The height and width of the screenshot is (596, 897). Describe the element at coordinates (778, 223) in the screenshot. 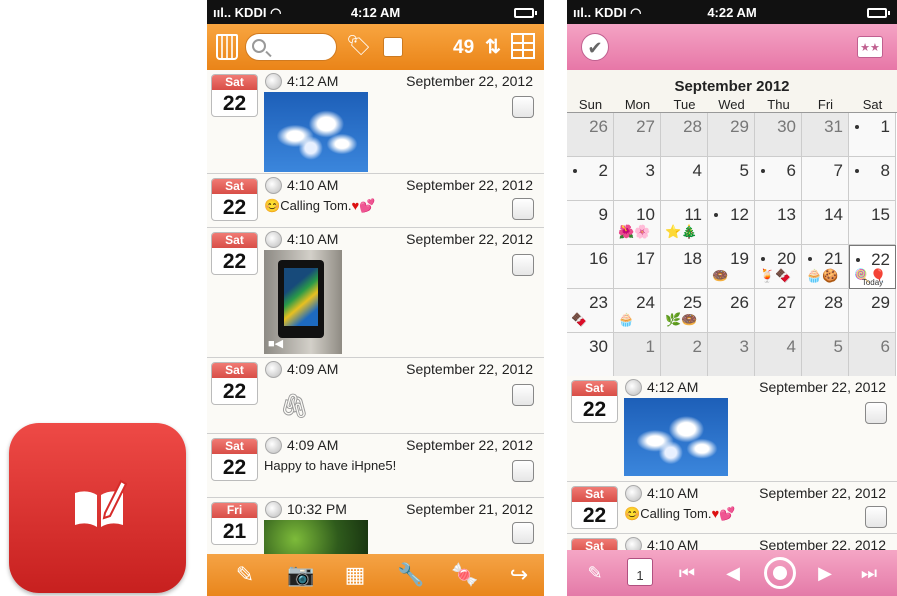

I see `calendar-day-cell: 13` at that location.